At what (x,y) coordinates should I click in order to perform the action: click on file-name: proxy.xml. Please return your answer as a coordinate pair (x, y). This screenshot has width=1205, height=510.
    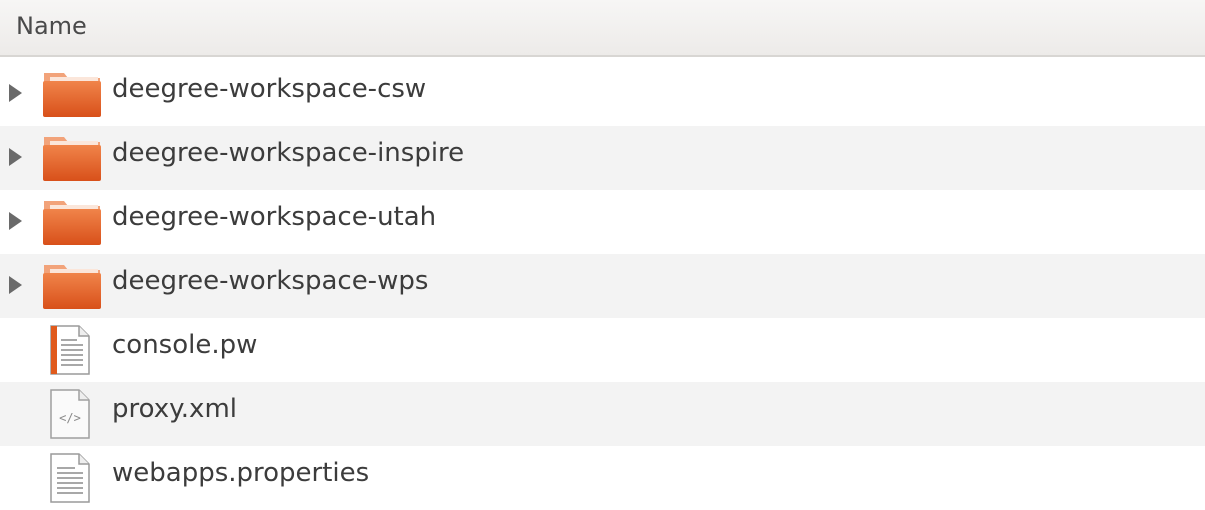
    Looking at the image, I should click on (174, 409).